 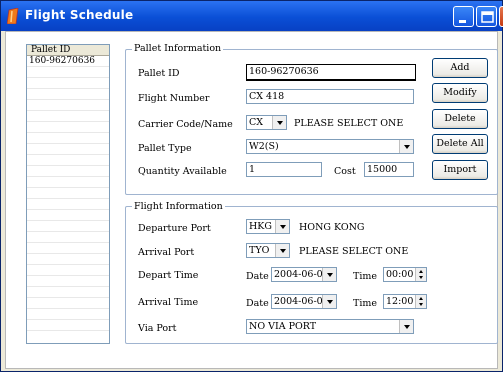 What do you see at coordinates (460, 144) in the screenshot?
I see `delete-all-button: Delete All` at bounding box center [460, 144].